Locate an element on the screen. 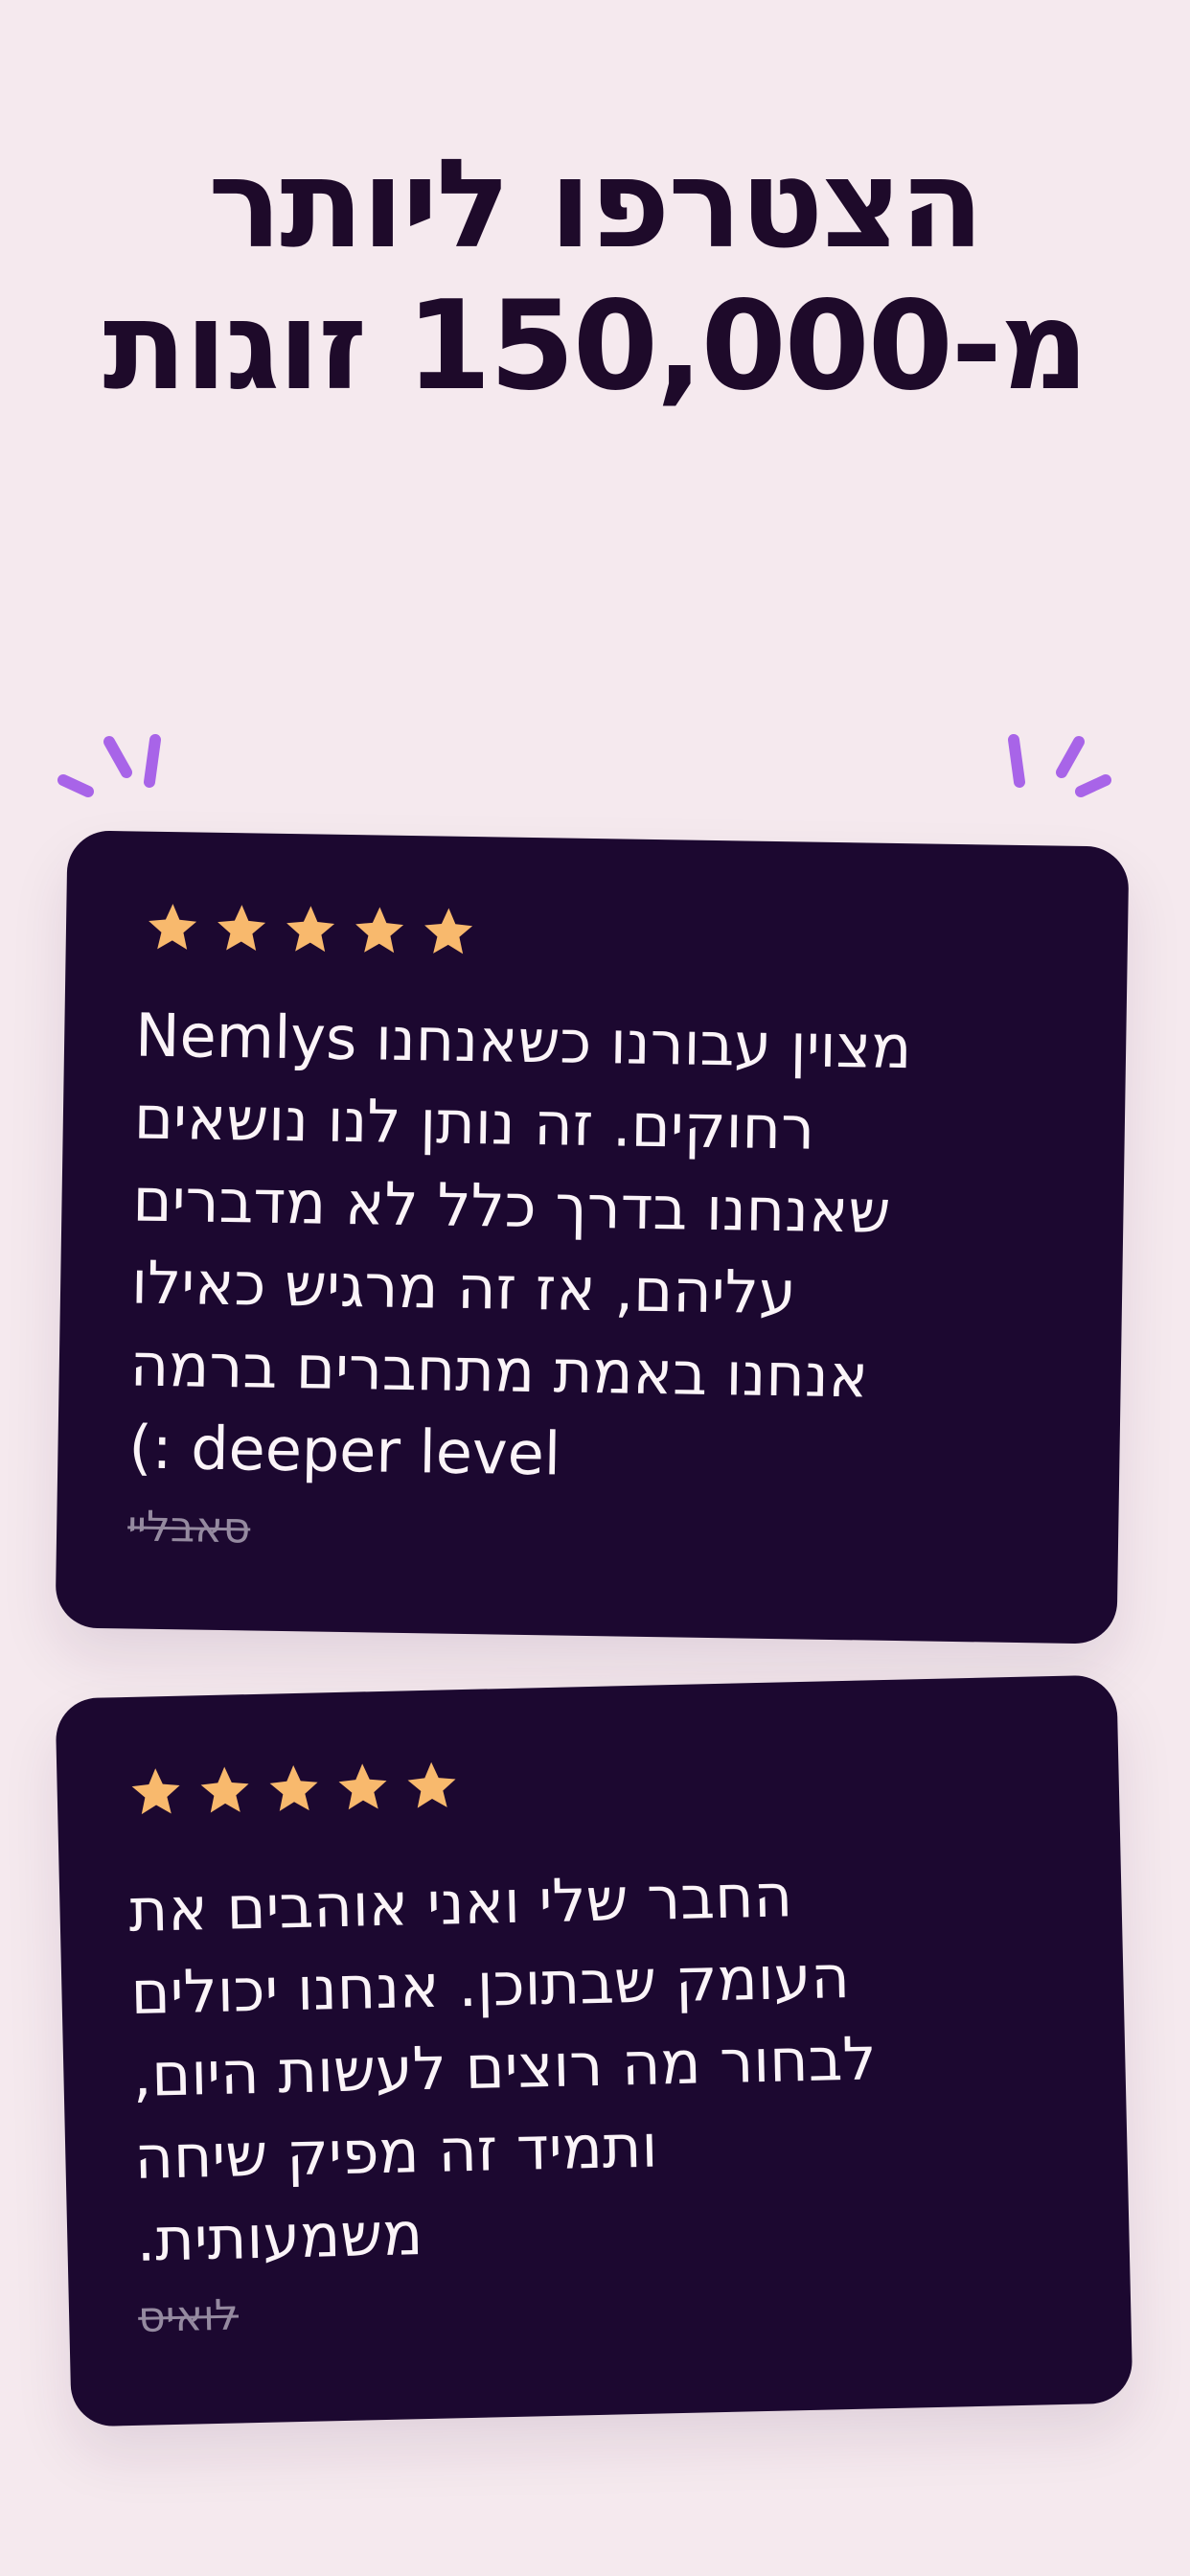  page-title-line-1: הצטרפו ליותר is located at coordinates (596, 204).